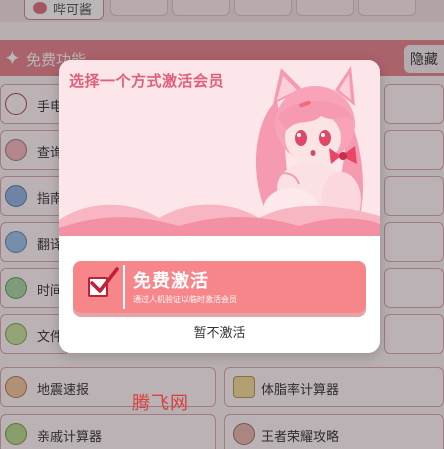 The width and height of the screenshot is (444, 449). Describe the element at coordinates (219, 287) in the screenshot. I see `free-activate-button: 免费激活 通过人机验证以临时激活会员` at that location.